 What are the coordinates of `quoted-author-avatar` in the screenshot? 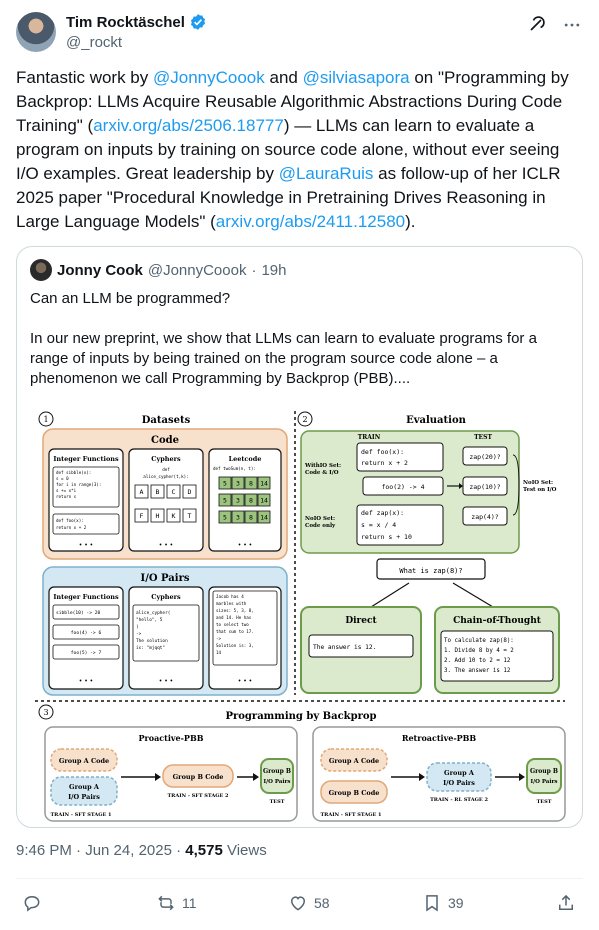 It's located at (41, 270).